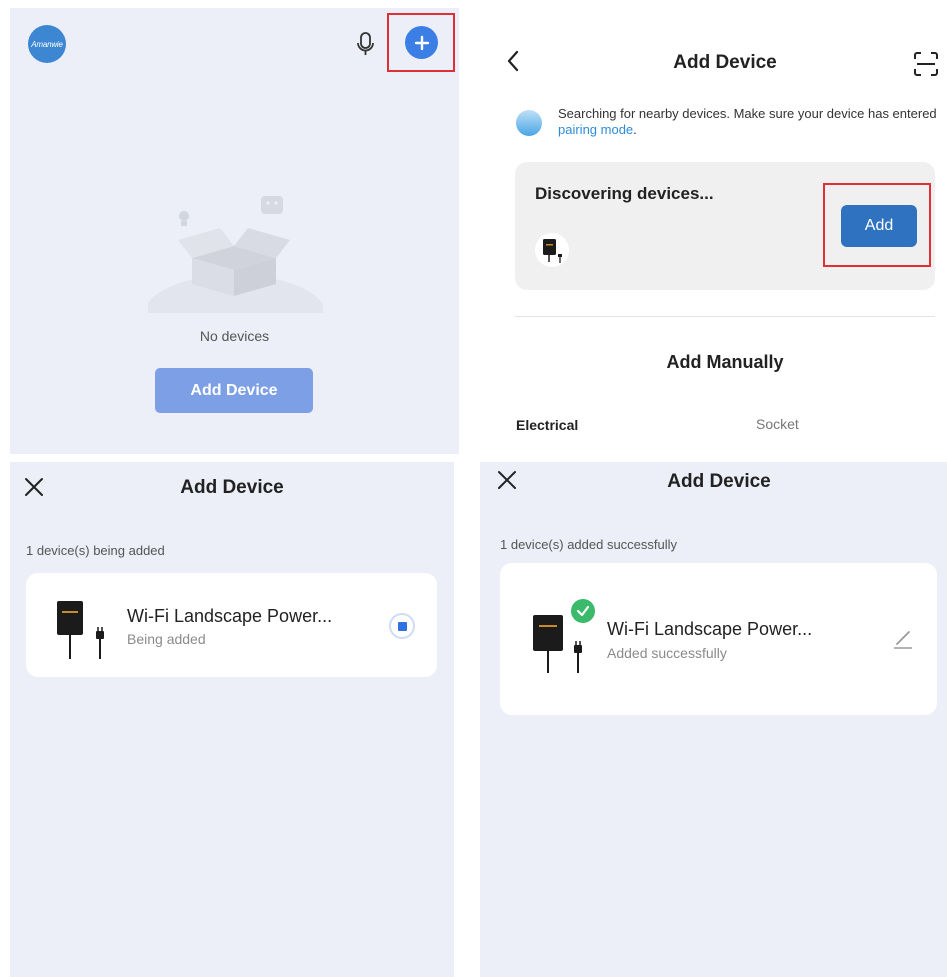 This screenshot has width=947, height=977. What do you see at coordinates (667, 653) in the screenshot?
I see `device-status: Added successfully` at bounding box center [667, 653].